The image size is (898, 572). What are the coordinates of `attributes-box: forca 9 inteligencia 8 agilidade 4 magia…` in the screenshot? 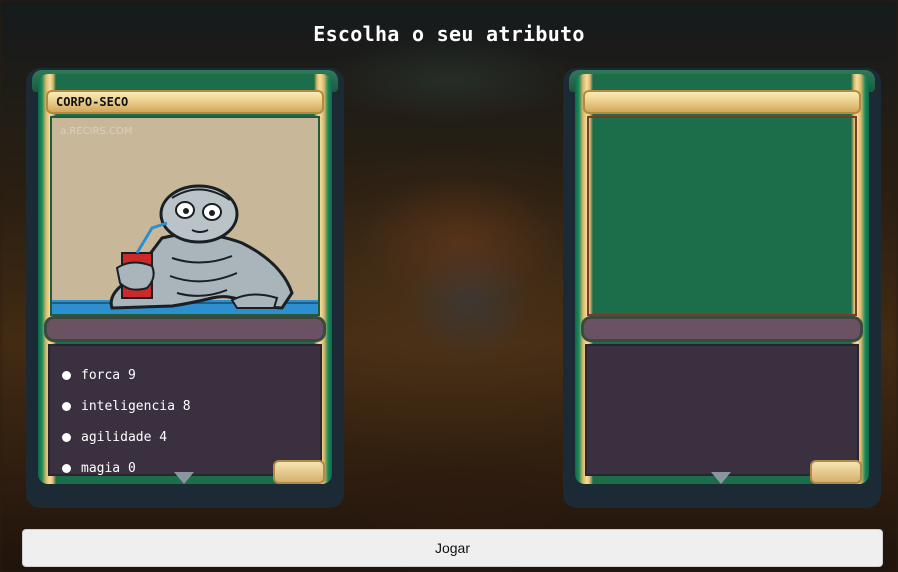 It's located at (185, 410).